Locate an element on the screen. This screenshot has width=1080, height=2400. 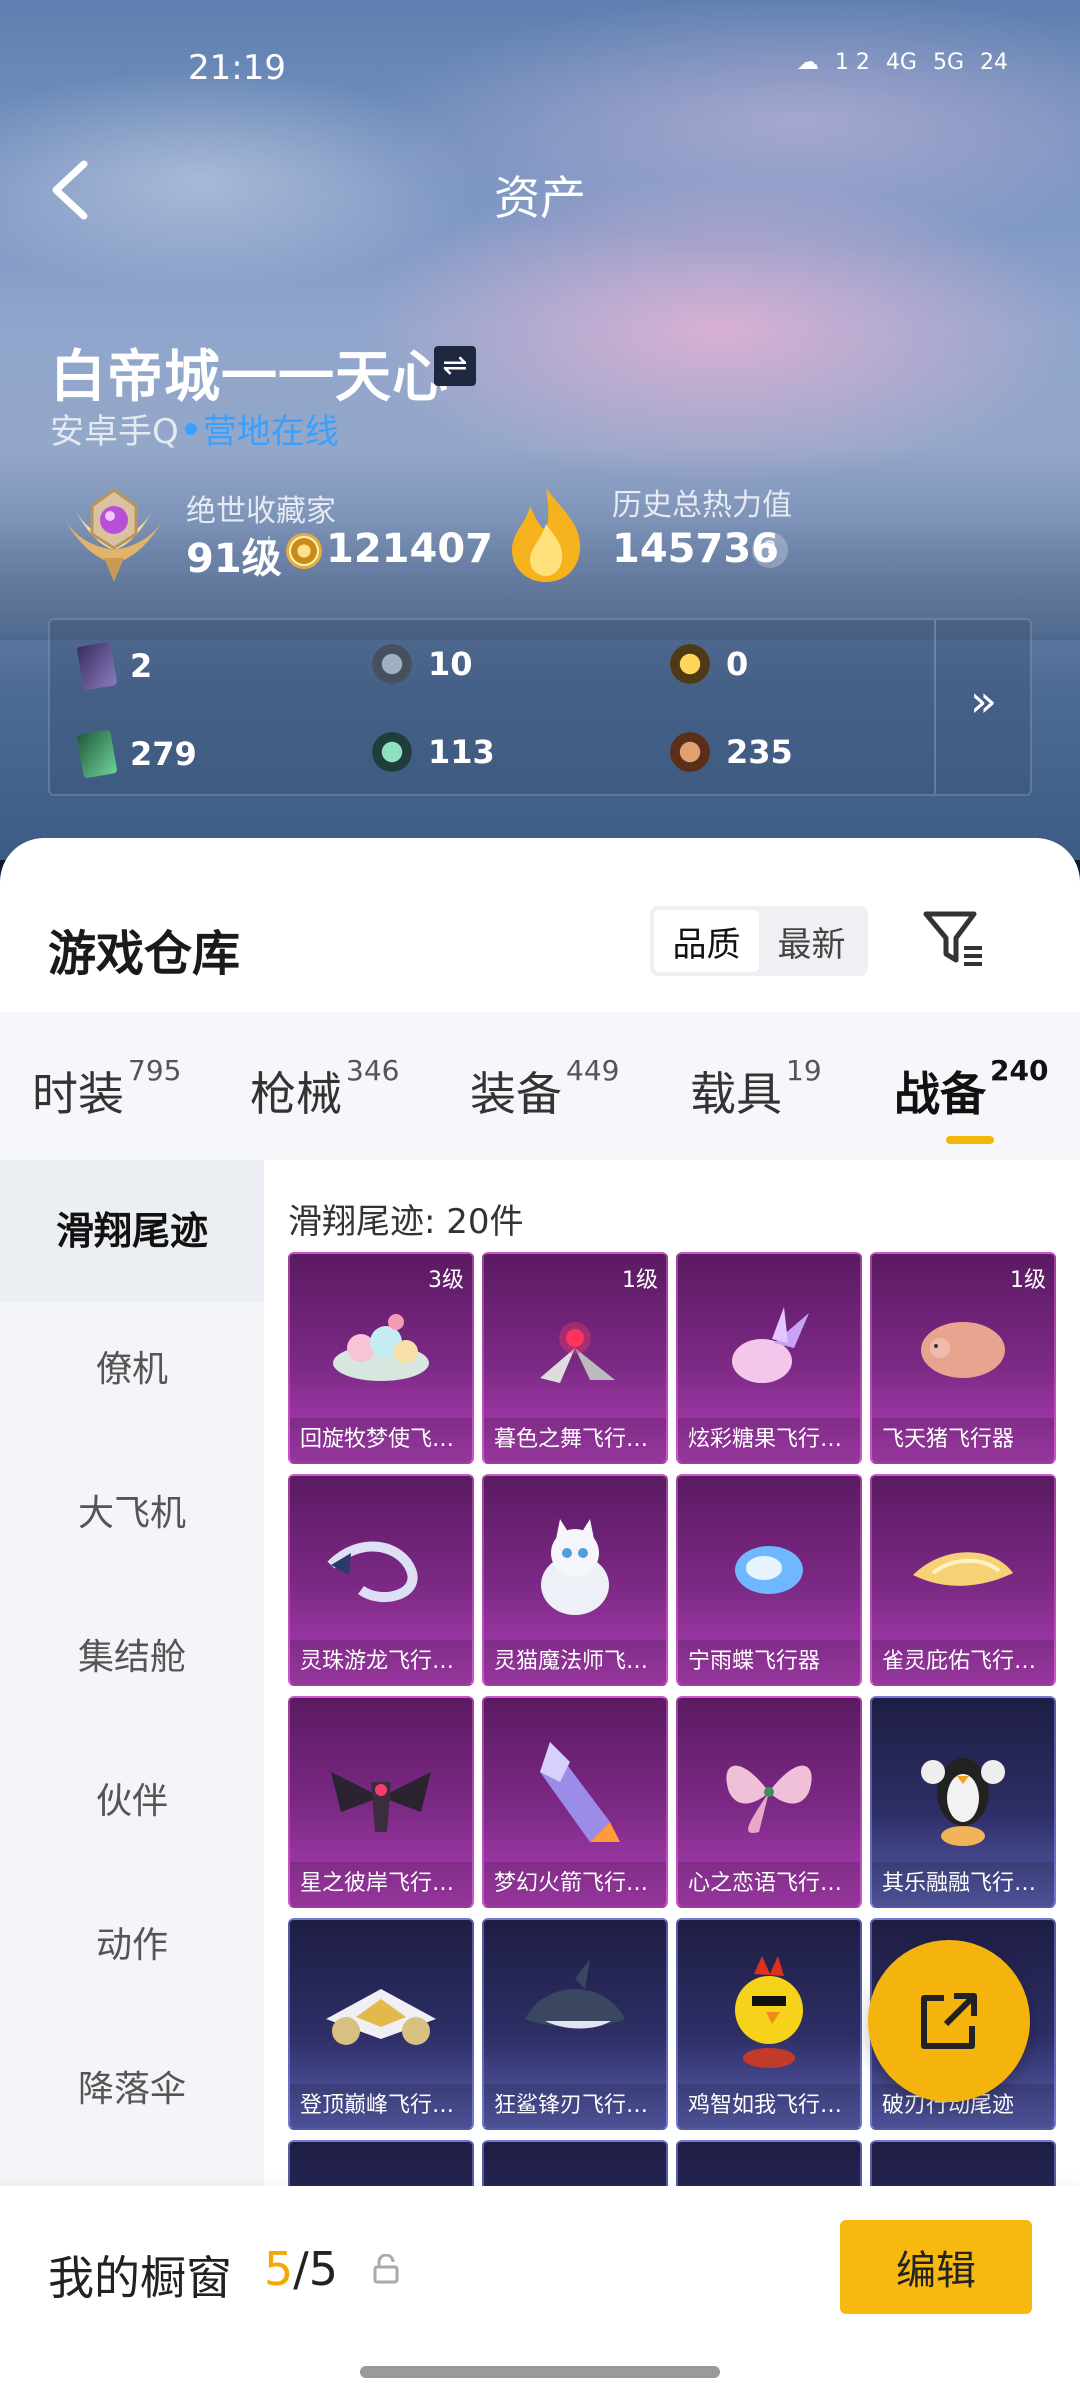
share-button is located at coordinates (949, 2021).